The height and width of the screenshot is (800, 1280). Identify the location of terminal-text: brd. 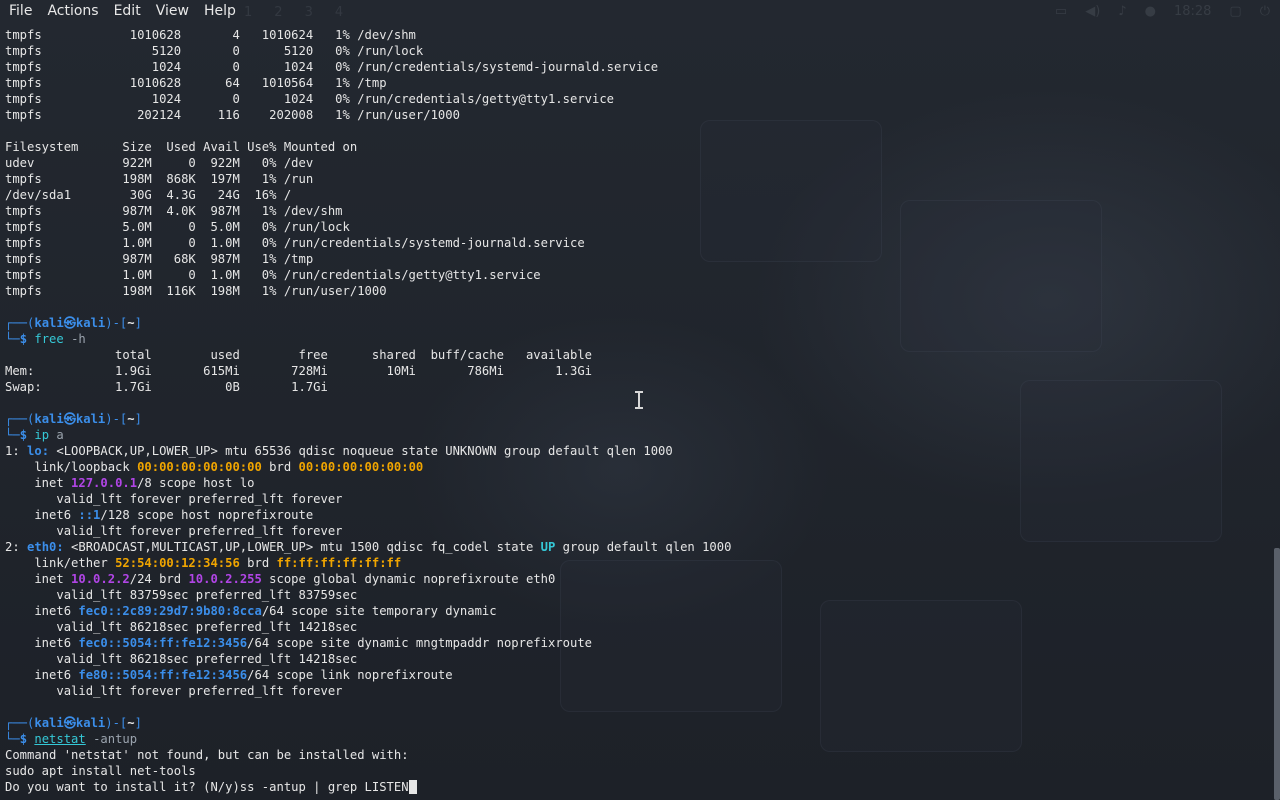
(280, 467).